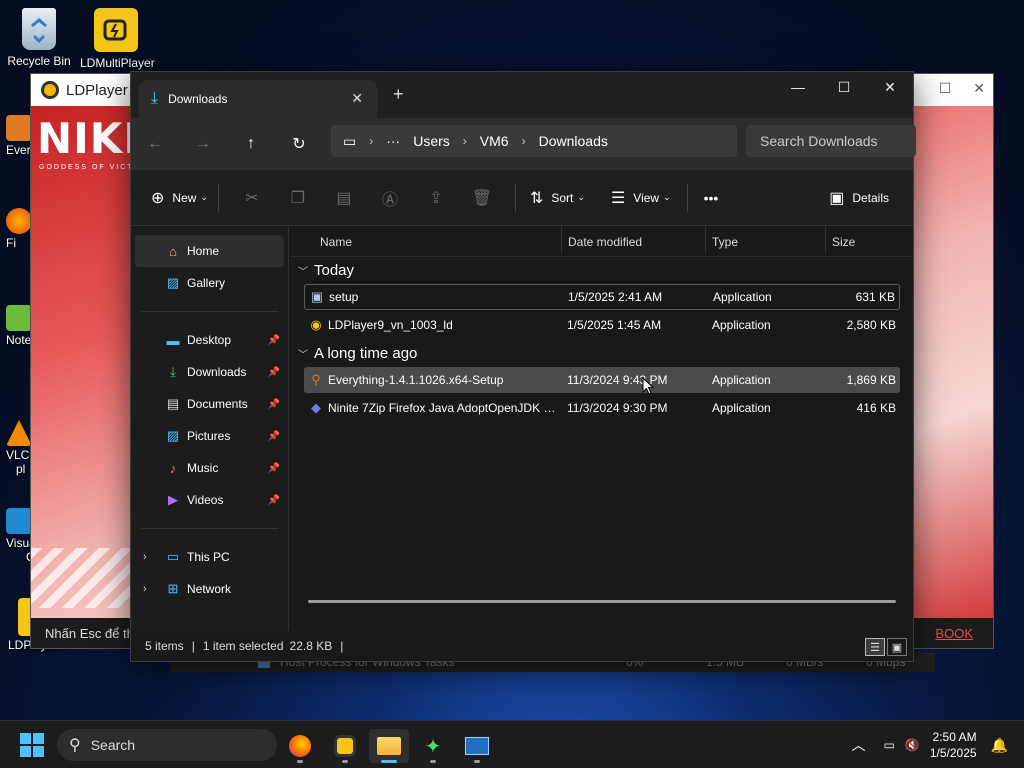  I want to click on nav-item-this-pc: › ▭ This PC, so click(209, 557).